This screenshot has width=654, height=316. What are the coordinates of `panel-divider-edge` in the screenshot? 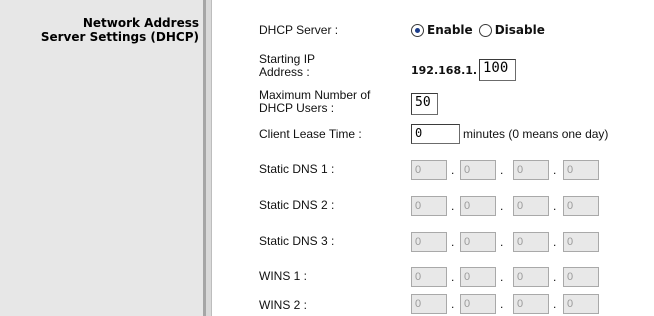 It's located at (211, 158).